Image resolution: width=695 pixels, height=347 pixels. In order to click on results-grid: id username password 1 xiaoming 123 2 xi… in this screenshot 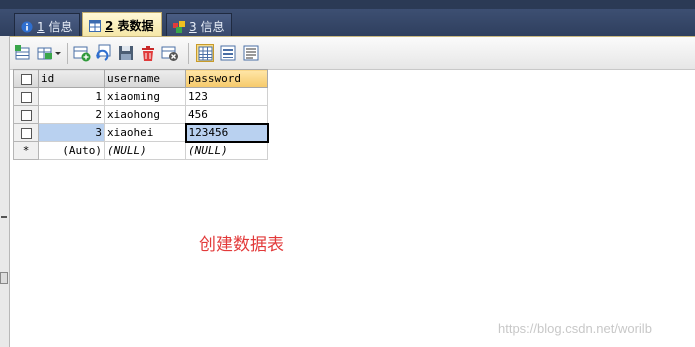, I will do `click(141, 114)`.